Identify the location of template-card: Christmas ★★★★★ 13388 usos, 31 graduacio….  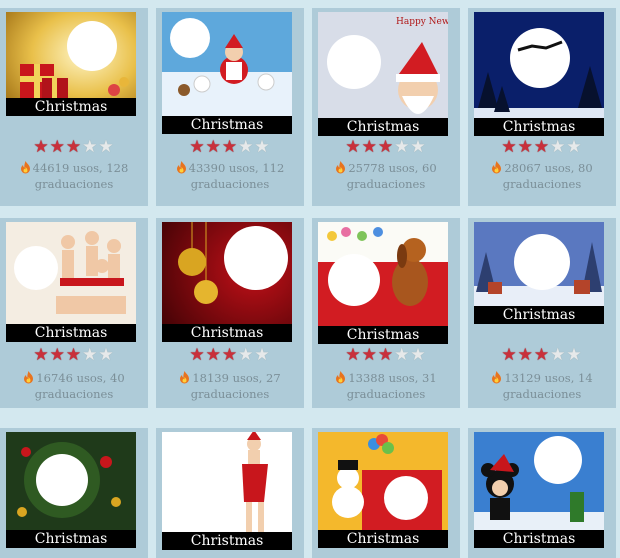
(386, 313).